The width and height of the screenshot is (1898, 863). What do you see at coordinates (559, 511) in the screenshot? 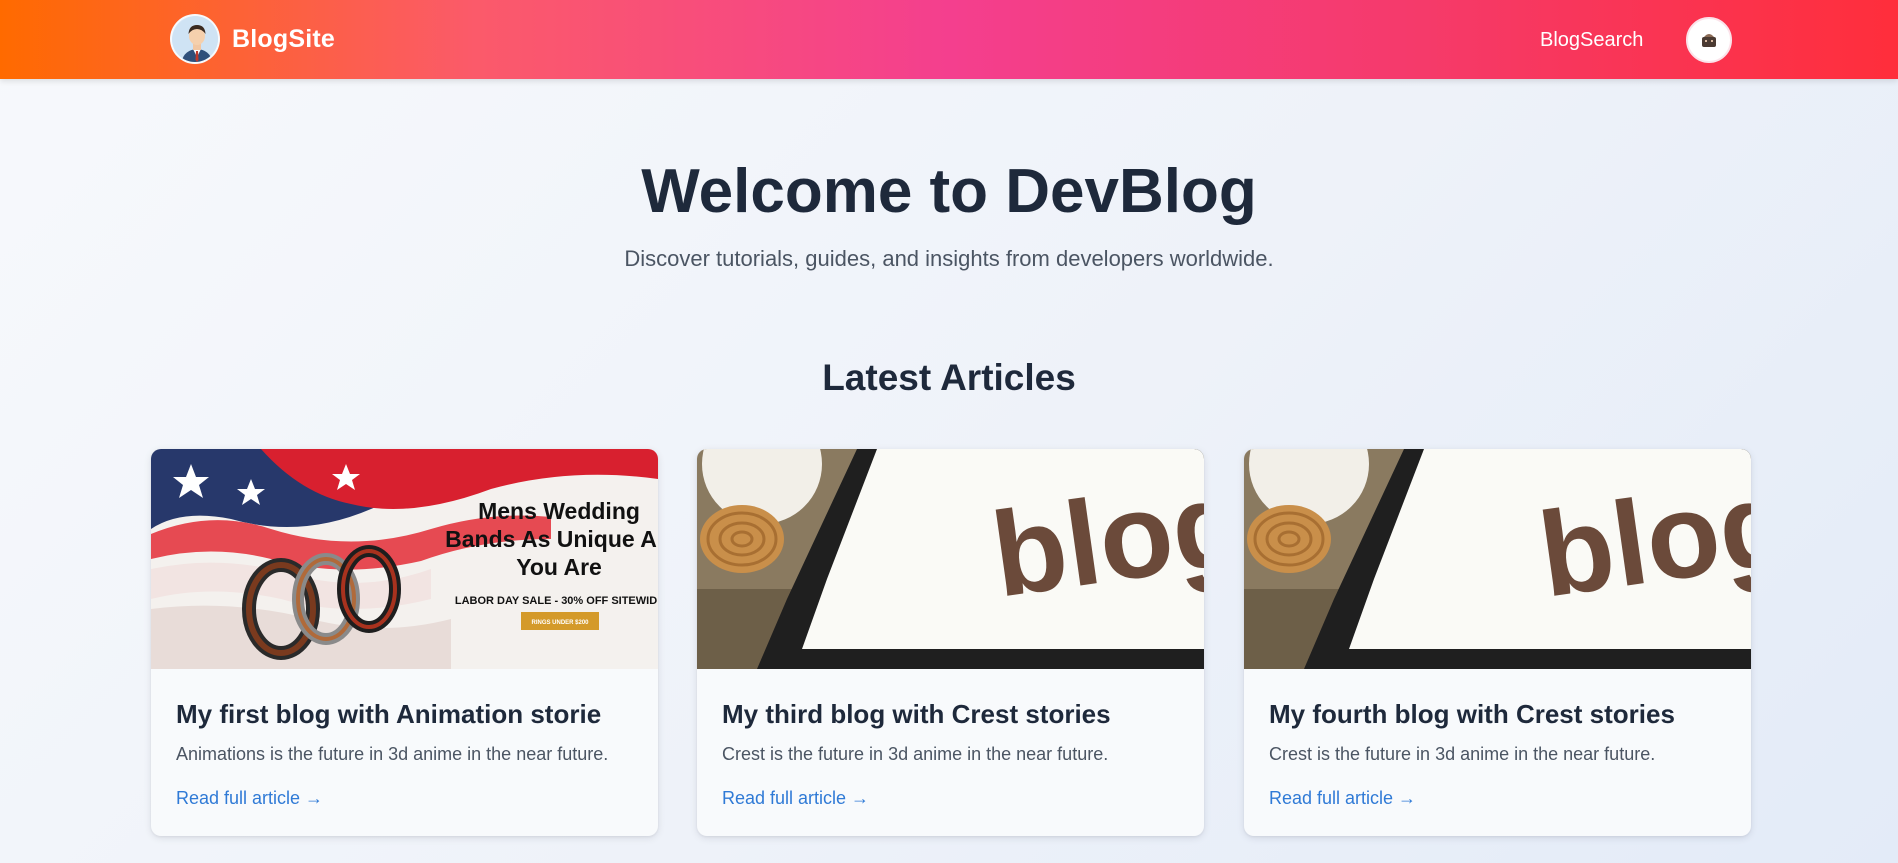
I see `ad-headline-1: Mens Wedding` at bounding box center [559, 511].